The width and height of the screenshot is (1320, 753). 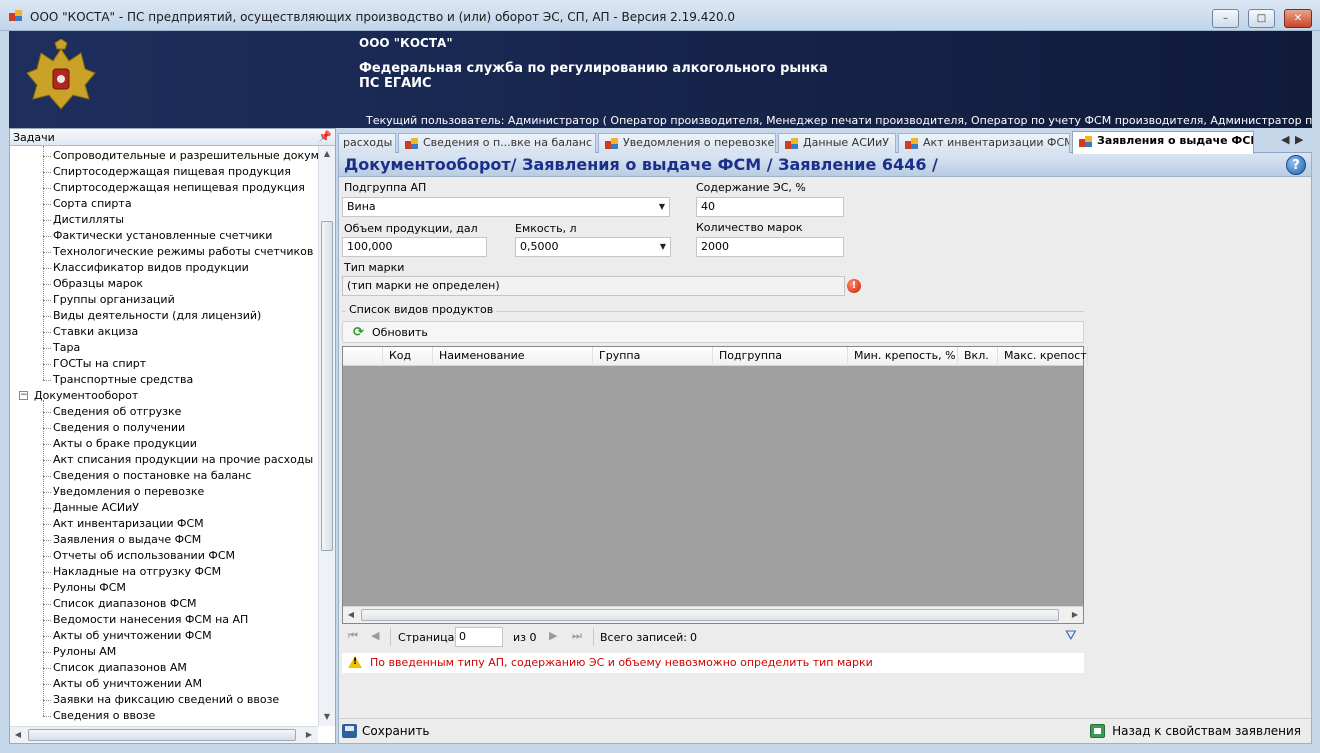 I want to click on tree-item: Фактически установленные счетчики, so click(x=162, y=236).